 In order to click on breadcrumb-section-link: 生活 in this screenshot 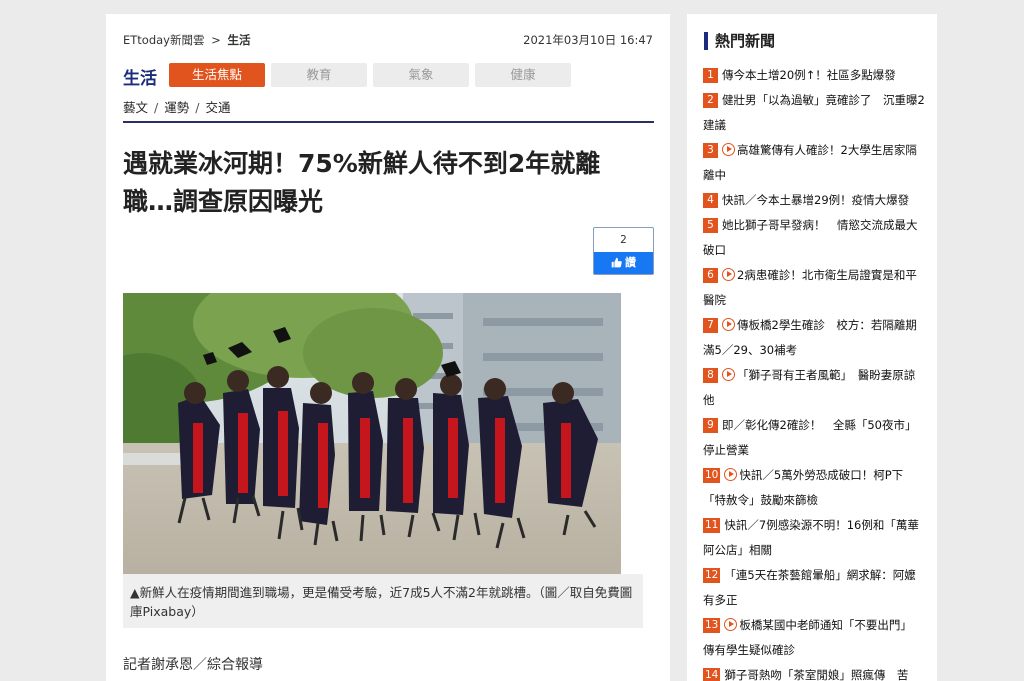, I will do `click(238, 40)`.